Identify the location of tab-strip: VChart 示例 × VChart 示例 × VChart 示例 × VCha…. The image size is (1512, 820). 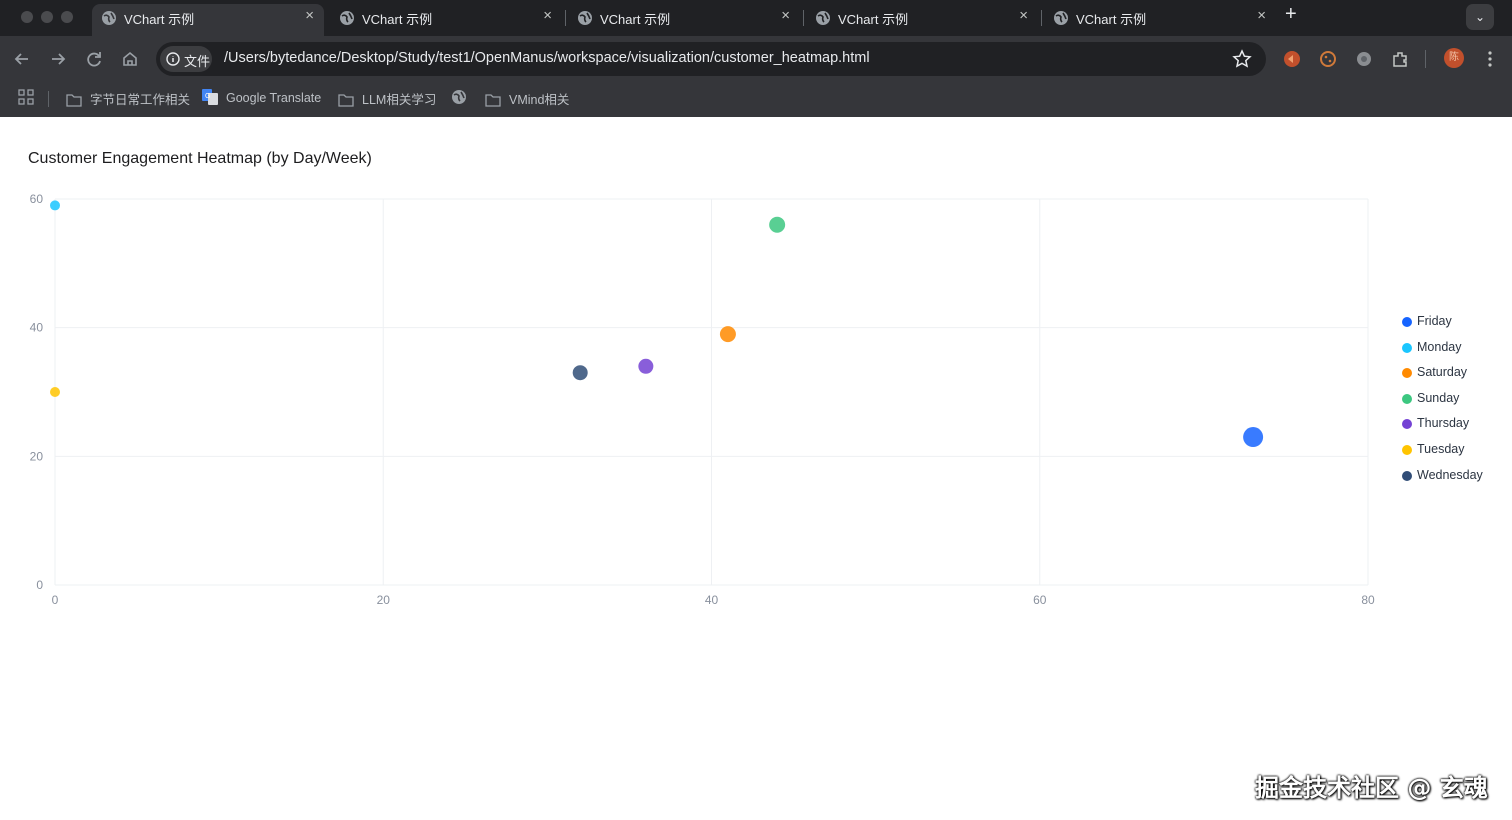
(756, 18).